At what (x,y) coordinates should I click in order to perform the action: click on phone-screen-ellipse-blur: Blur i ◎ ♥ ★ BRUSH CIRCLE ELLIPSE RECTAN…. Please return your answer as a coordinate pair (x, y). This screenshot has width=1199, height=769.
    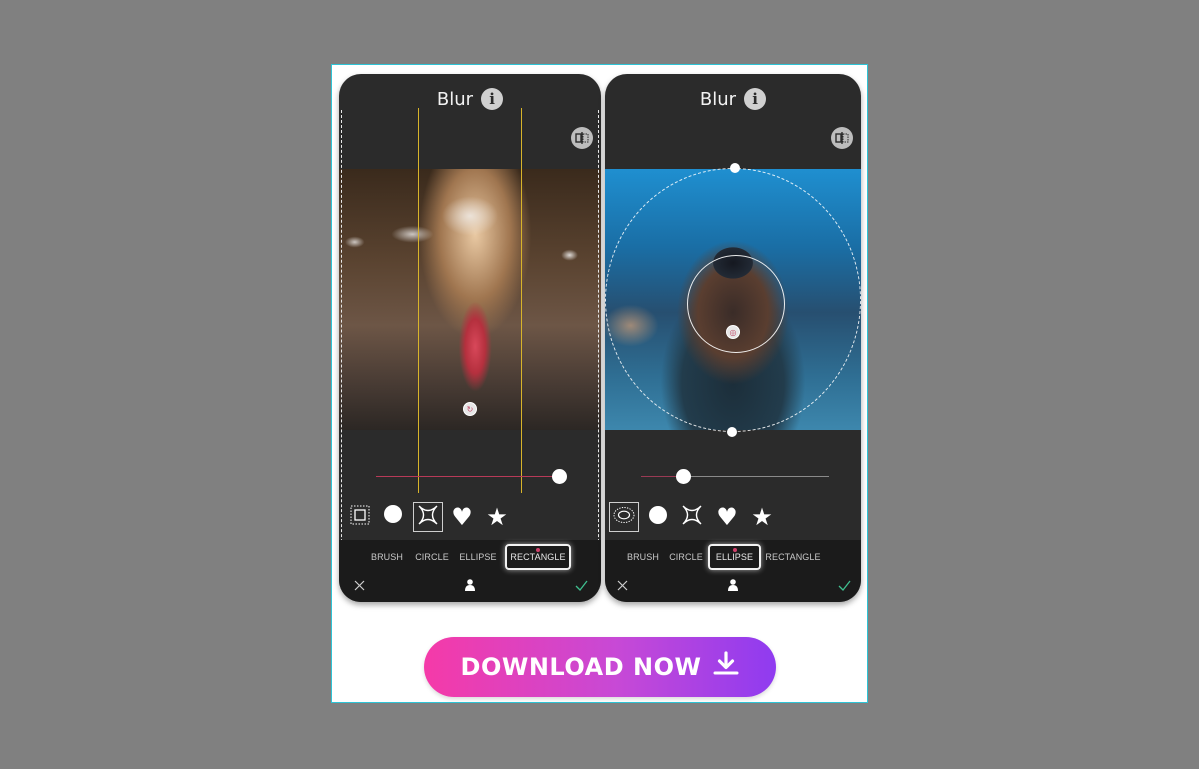
    Looking at the image, I should click on (733, 338).